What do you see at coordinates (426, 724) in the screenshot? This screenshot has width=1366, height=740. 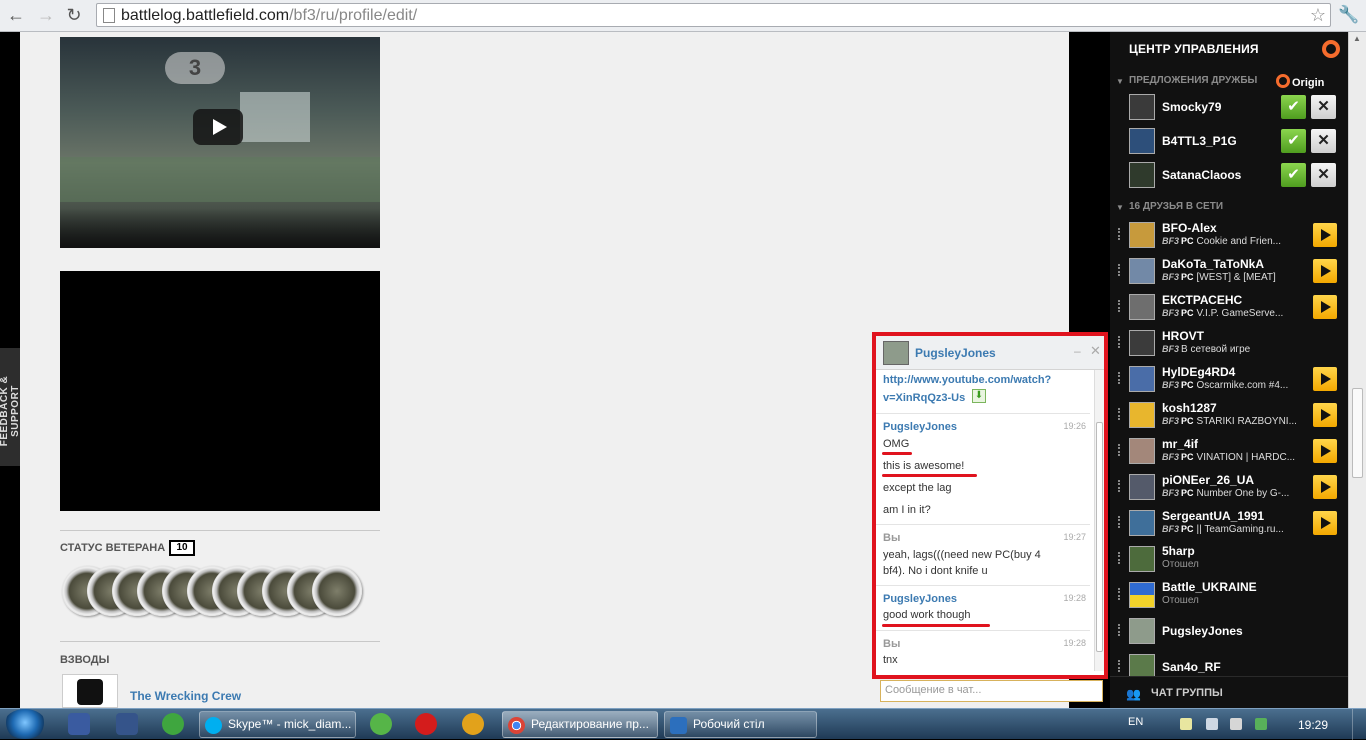 I see `opera-icon` at bounding box center [426, 724].